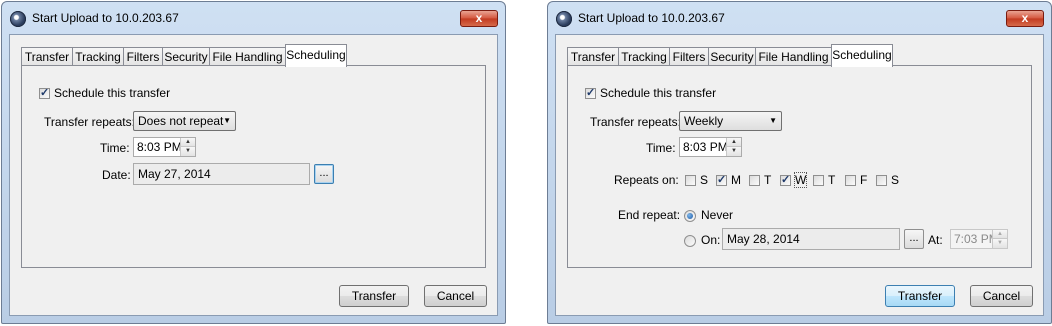  What do you see at coordinates (221, 174) in the screenshot?
I see `date-field: May 27, 2014` at bounding box center [221, 174].